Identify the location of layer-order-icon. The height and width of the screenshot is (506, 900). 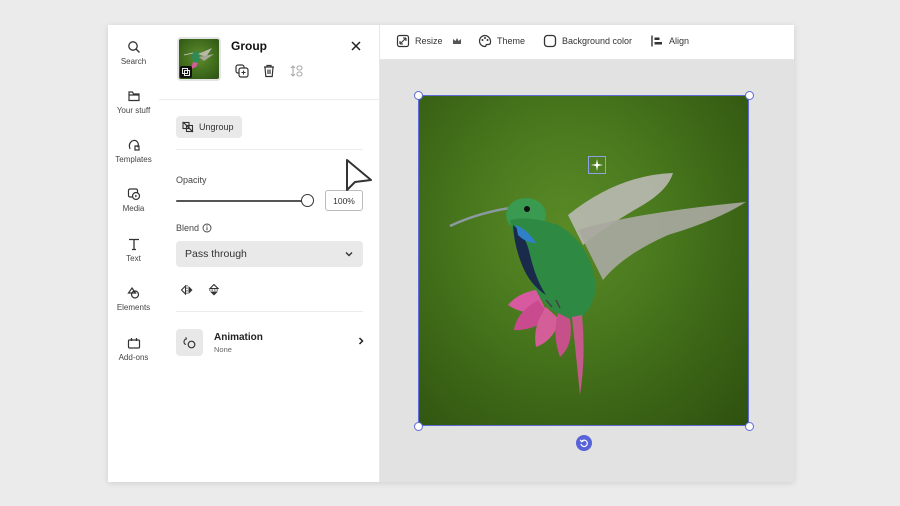
(297, 71).